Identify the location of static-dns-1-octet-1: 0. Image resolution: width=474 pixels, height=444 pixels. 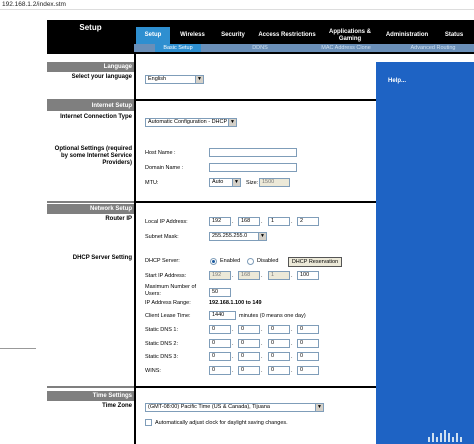
(220, 329).